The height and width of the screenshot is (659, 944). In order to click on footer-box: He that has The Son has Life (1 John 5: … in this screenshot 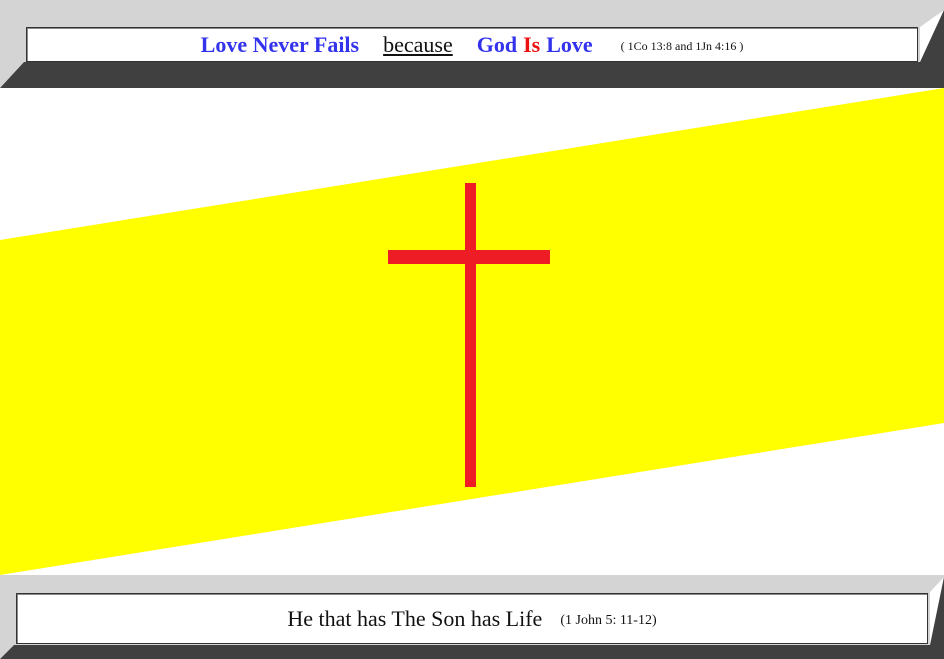, I will do `click(472, 618)`.